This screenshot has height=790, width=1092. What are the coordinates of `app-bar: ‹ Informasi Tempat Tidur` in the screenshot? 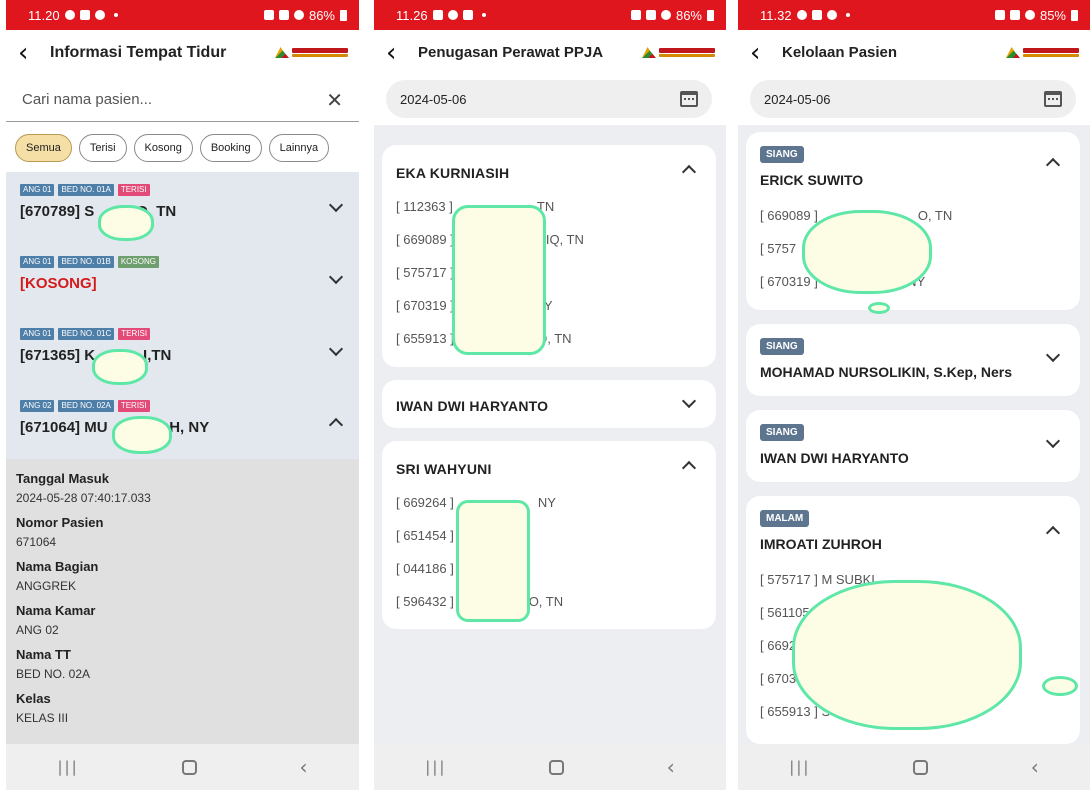 It's located at (182, 52).